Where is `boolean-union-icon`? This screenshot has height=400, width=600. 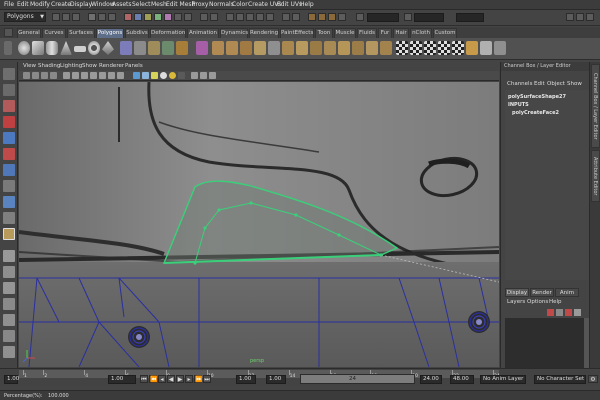 boolean-union-icon is located at coordinates (182, 48).